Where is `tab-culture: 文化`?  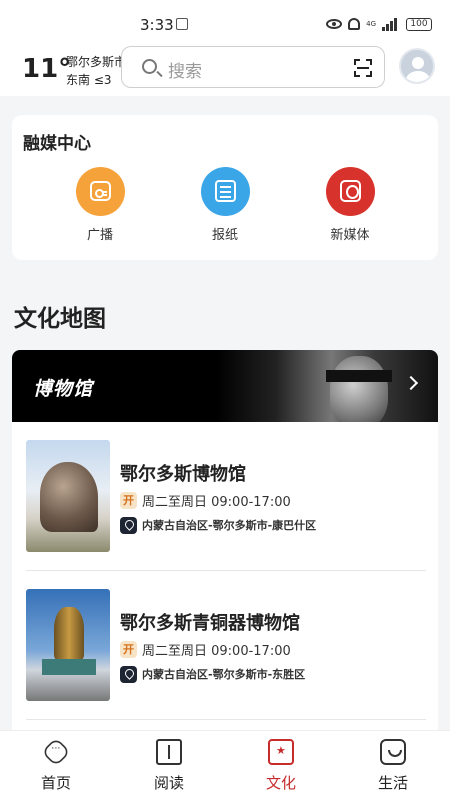 tab-culture: 文化 is located at coordinates (281, 766).